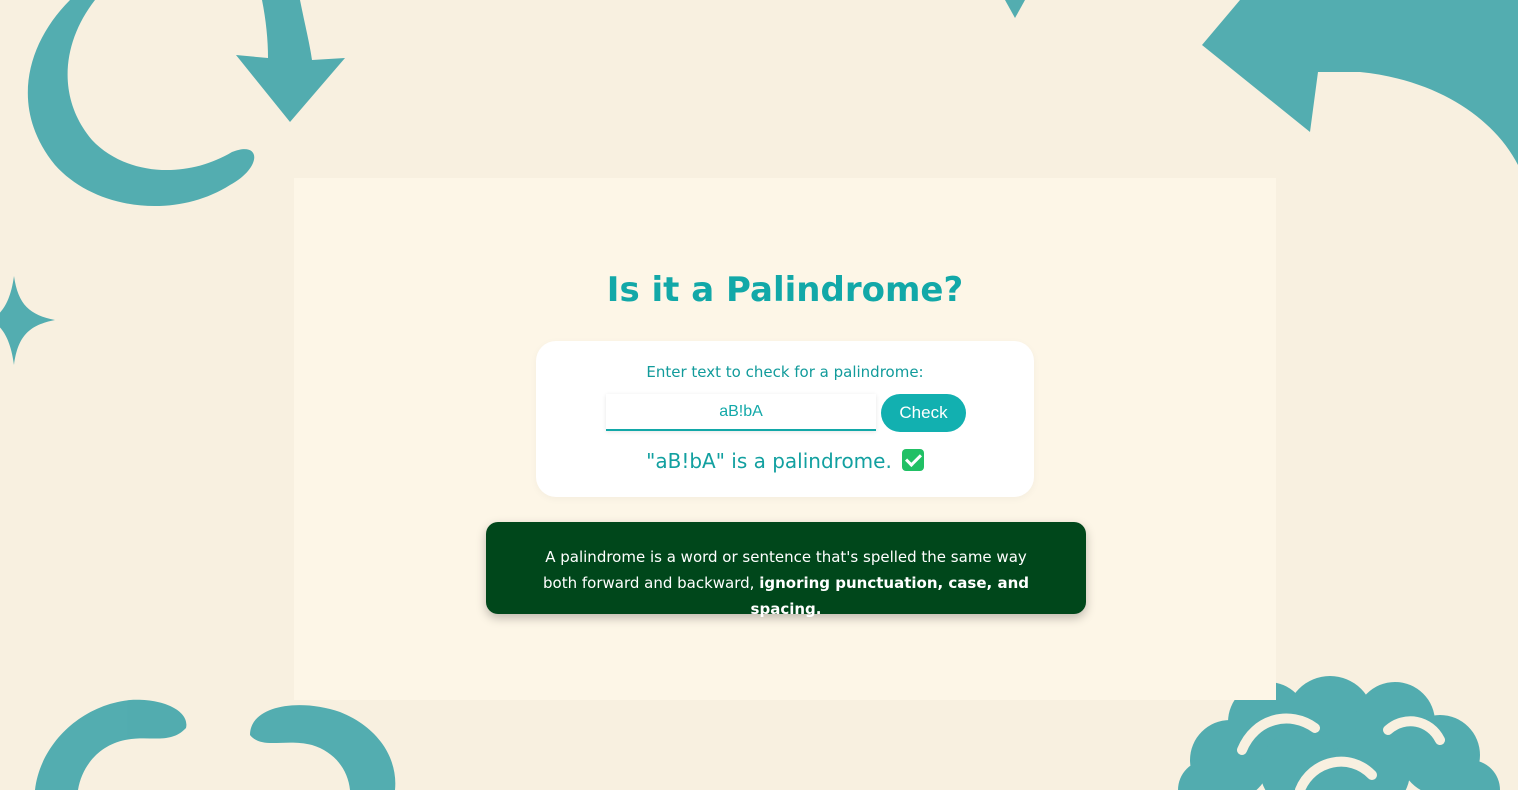 Image resolution: width=1518 pixels, height=790 pixels. Describe the element at coordinates (785, 372) in the screenshot. I see `text-input-label: Enter text to check for a palindrome:` at that location.